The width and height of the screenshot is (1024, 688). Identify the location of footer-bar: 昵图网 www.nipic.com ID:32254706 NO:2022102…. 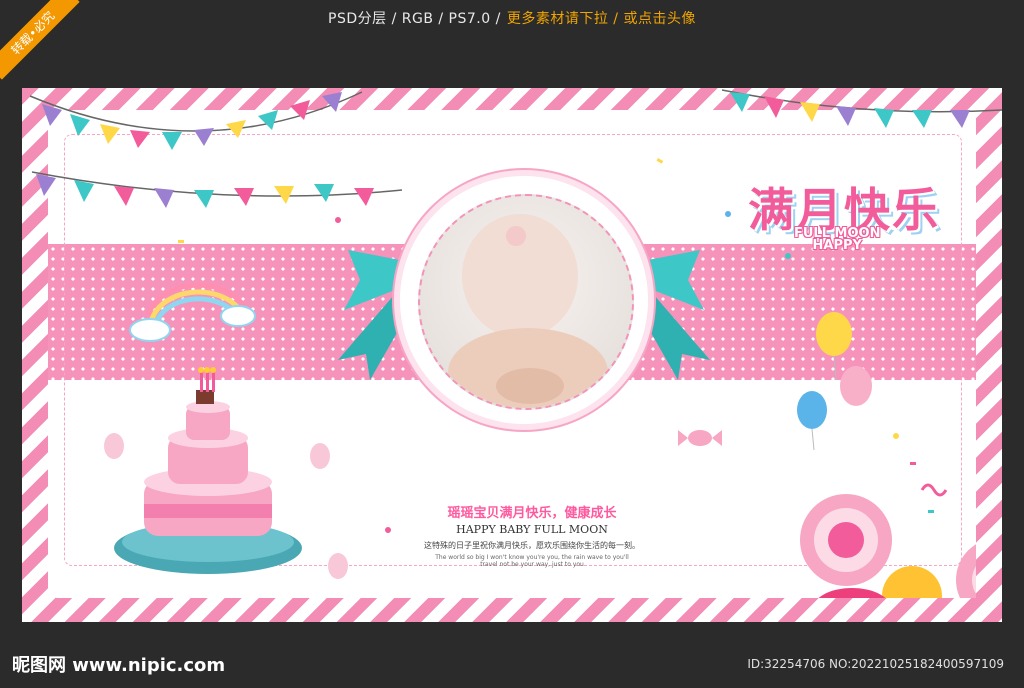
(512, 664).